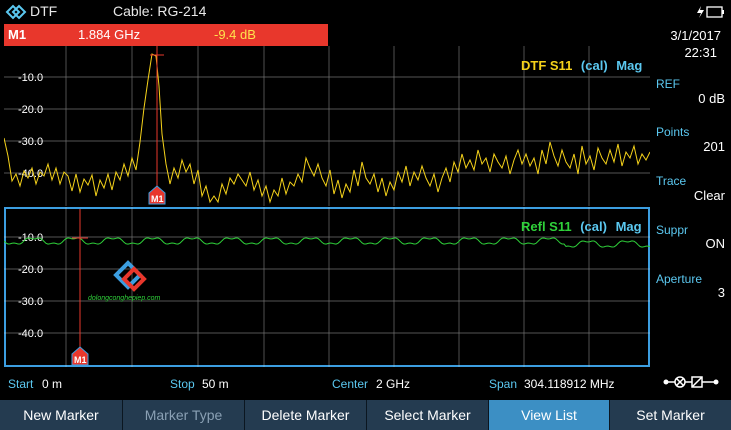 The height and width of the screenshot is (430, 731). What do you see at coordinates (668, 84) in the screenshot?
I see `param-ref-label: REF` at bounding box center [668, 84].